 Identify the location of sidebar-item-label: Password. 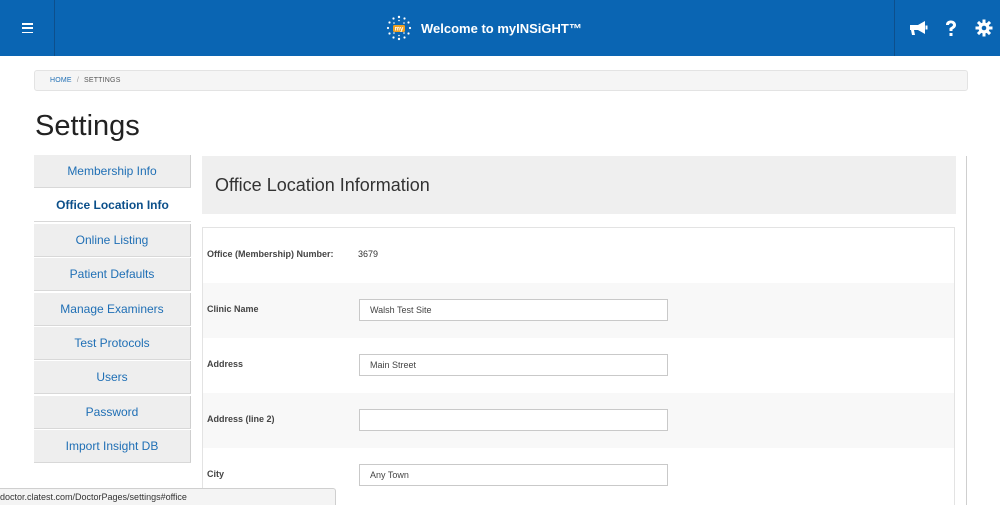
(112, 411).